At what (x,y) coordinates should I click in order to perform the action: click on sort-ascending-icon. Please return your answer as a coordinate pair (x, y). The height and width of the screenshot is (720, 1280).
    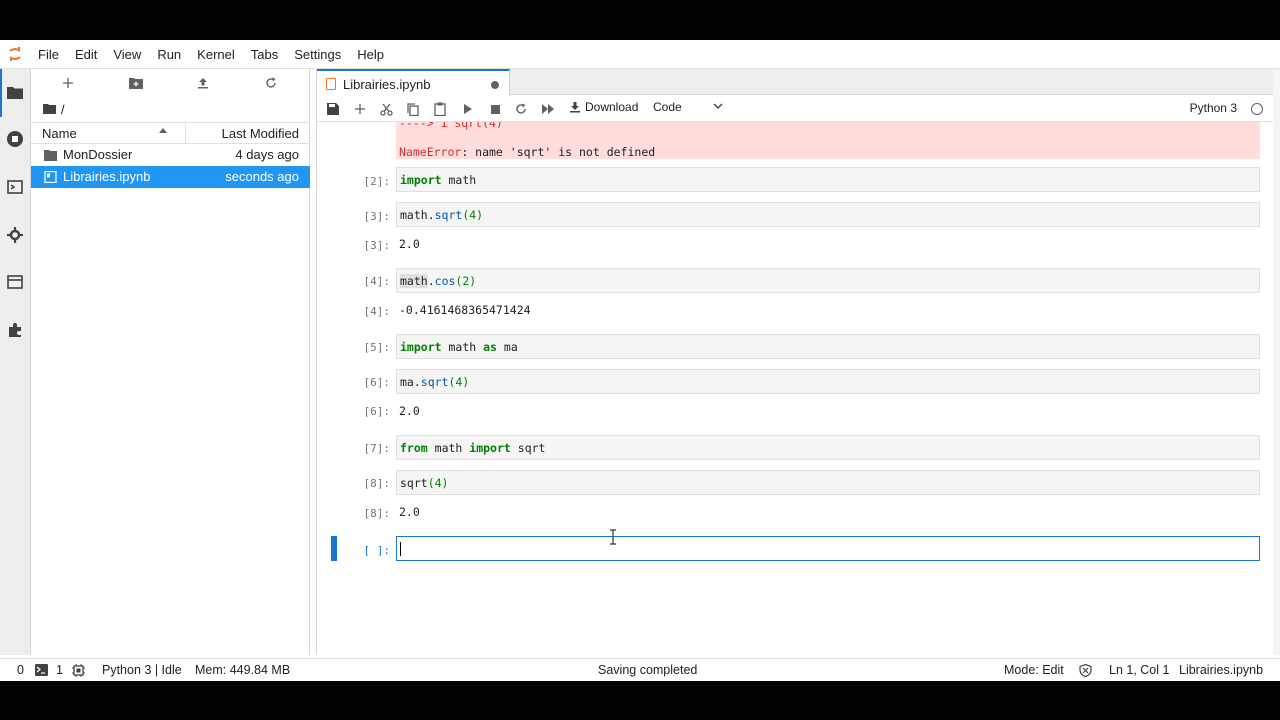
    Looking at the image, I should click on (163, 130).